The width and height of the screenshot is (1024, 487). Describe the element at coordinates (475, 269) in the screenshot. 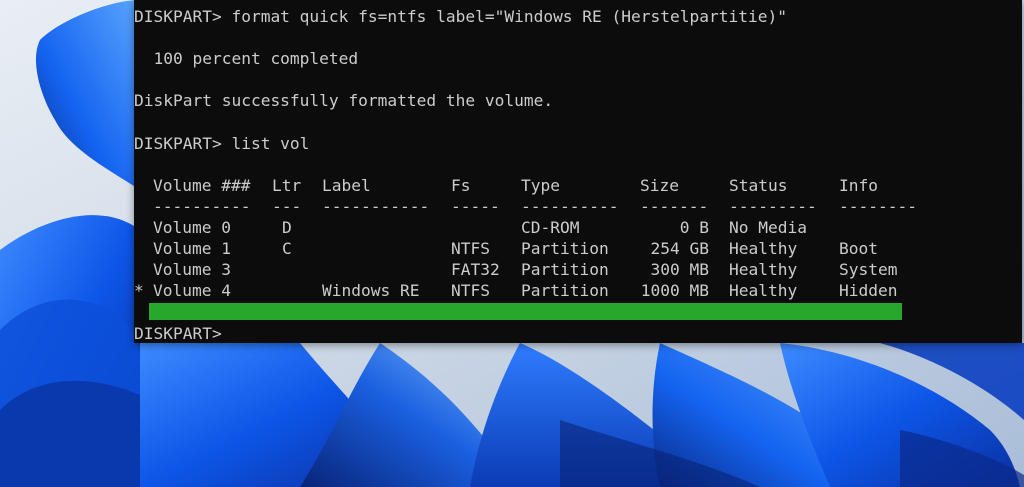

I see `cell-fs: FAT32` at that location.